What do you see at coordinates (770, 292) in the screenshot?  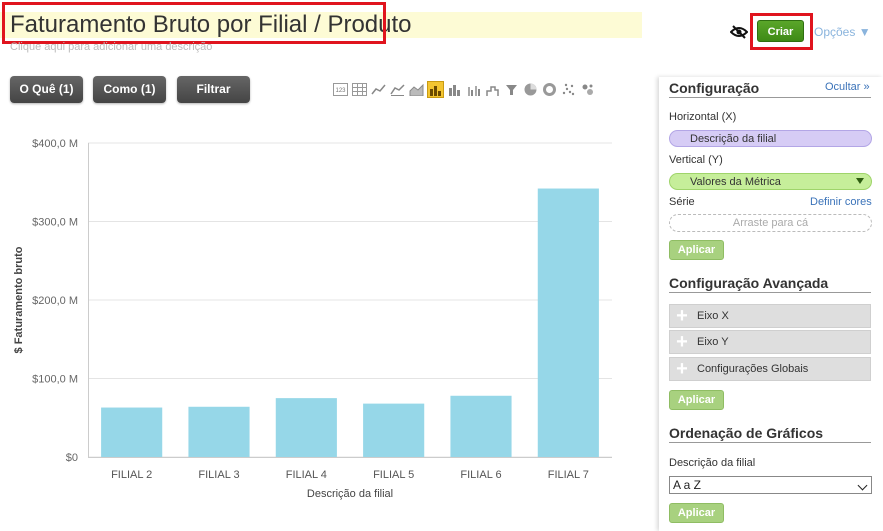 I see `advanced-divider` at bounding box center [770, 292].